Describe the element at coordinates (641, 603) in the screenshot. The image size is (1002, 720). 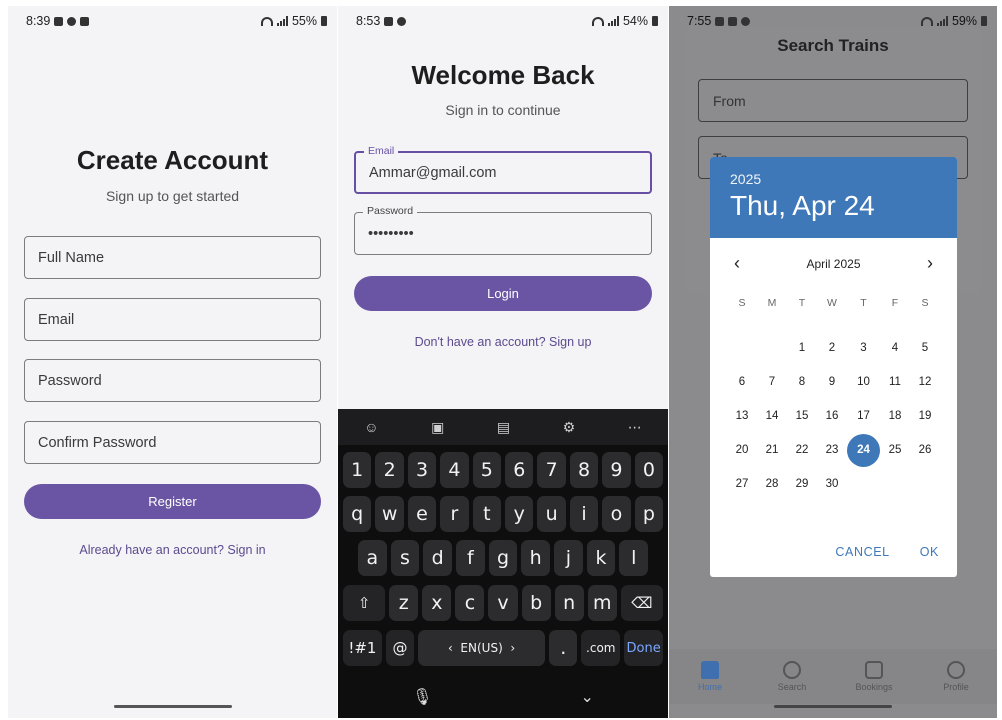
I see `backspace-key: ⌫` at that location.